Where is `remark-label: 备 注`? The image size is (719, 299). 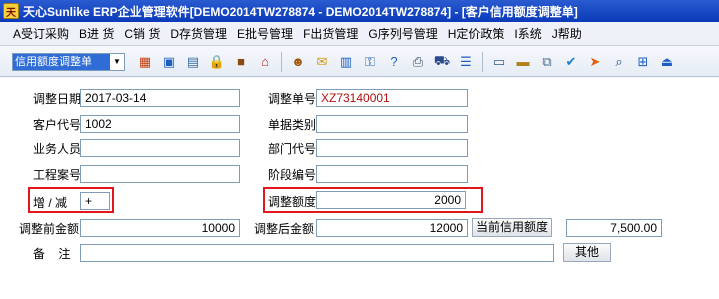 remark-label: 备 注 is located at coordinates (52, 254).